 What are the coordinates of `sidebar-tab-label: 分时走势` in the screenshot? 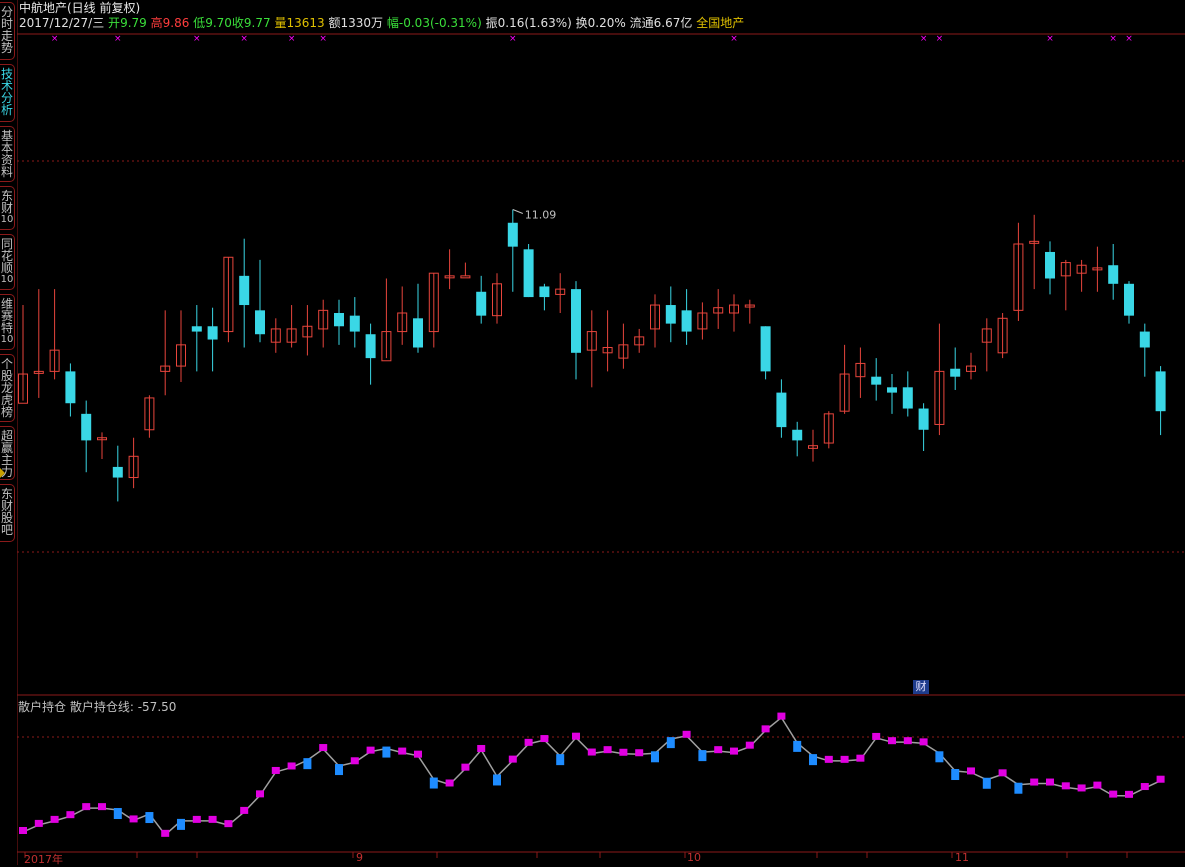 It's located at (6, 30).